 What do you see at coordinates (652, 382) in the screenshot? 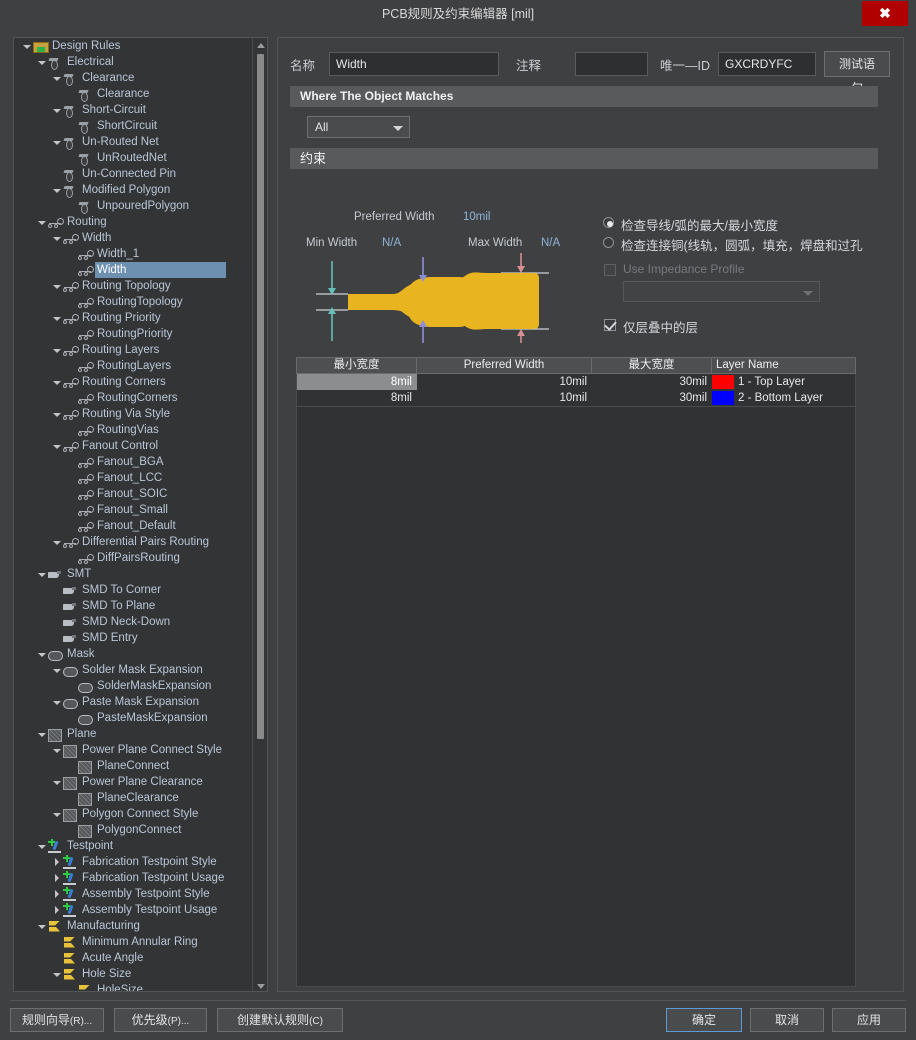
I see `table-cell-max: 30mil` at bounding box center [652, 382].